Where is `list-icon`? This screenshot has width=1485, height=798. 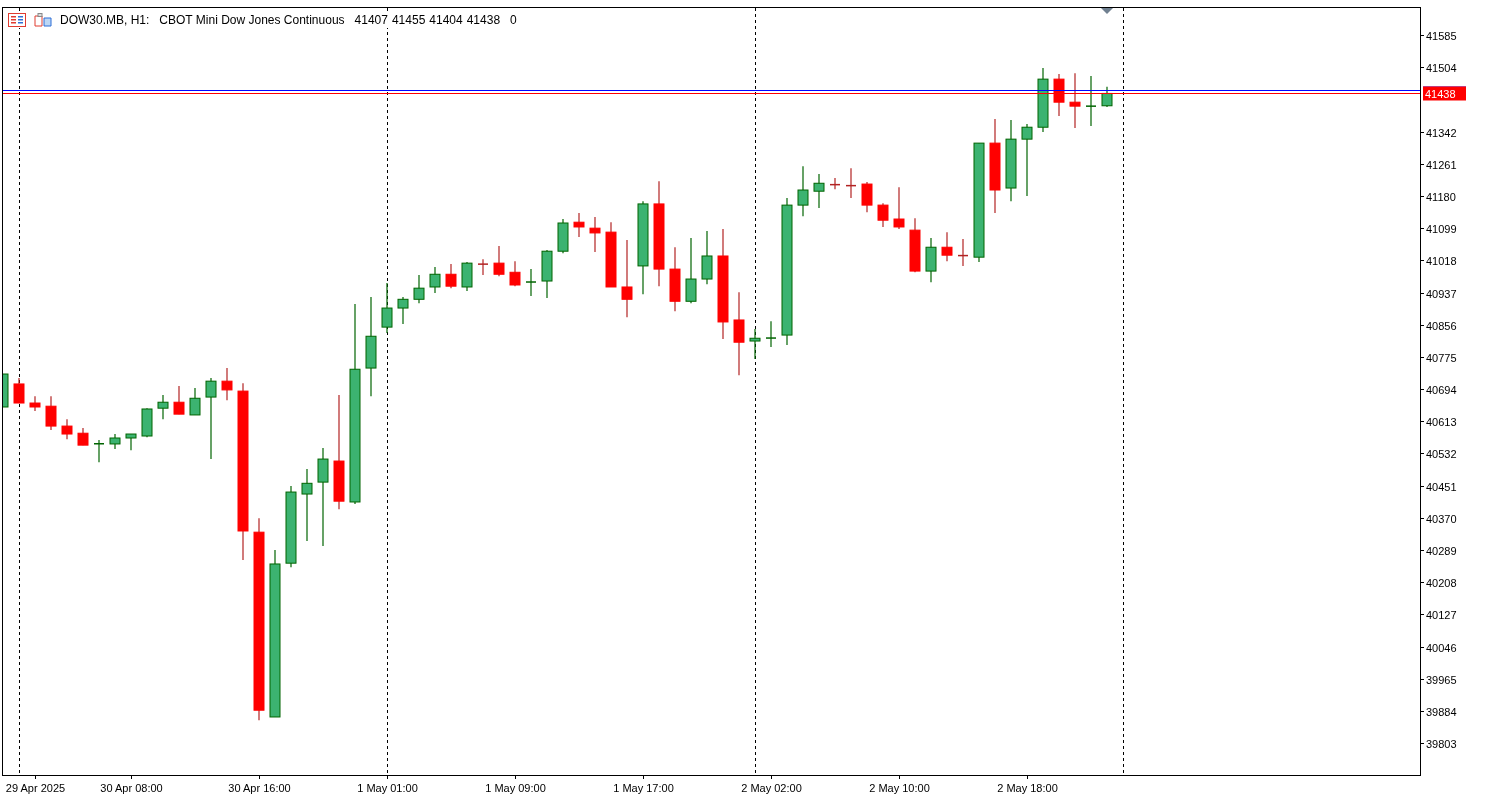 list-icon is located at coordinates (17, 20).